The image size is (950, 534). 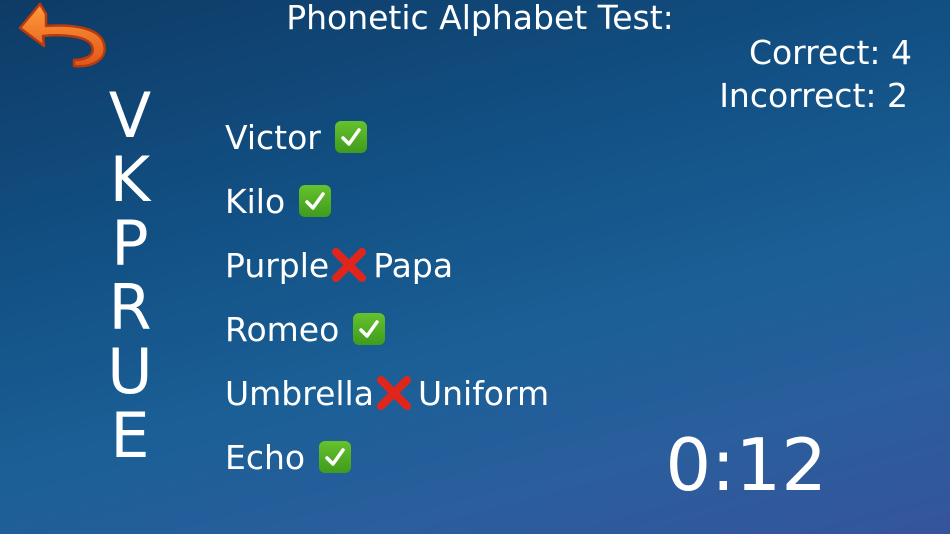 What do you see at coordinates (273, 137) in the screenshot?
I see `answer-word: Victor` at bounding box center [273, 137].